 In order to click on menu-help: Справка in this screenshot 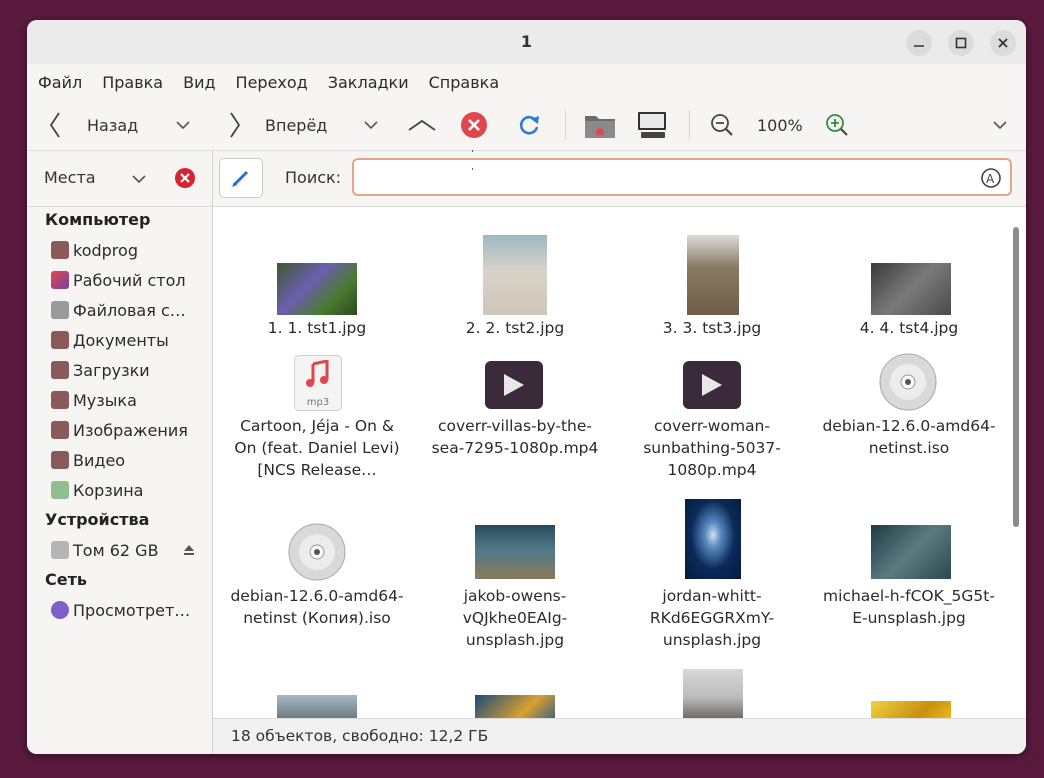, I will do `click(464, 82)`.